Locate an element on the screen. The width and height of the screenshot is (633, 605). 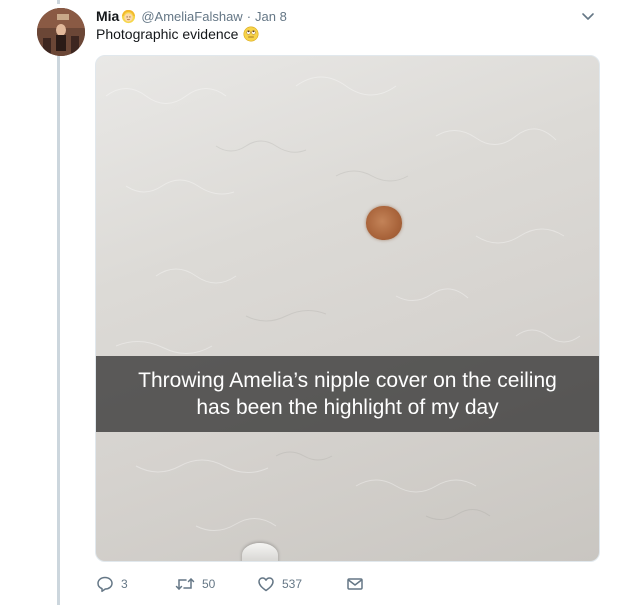
avatar is located at coordinates (61, 32).